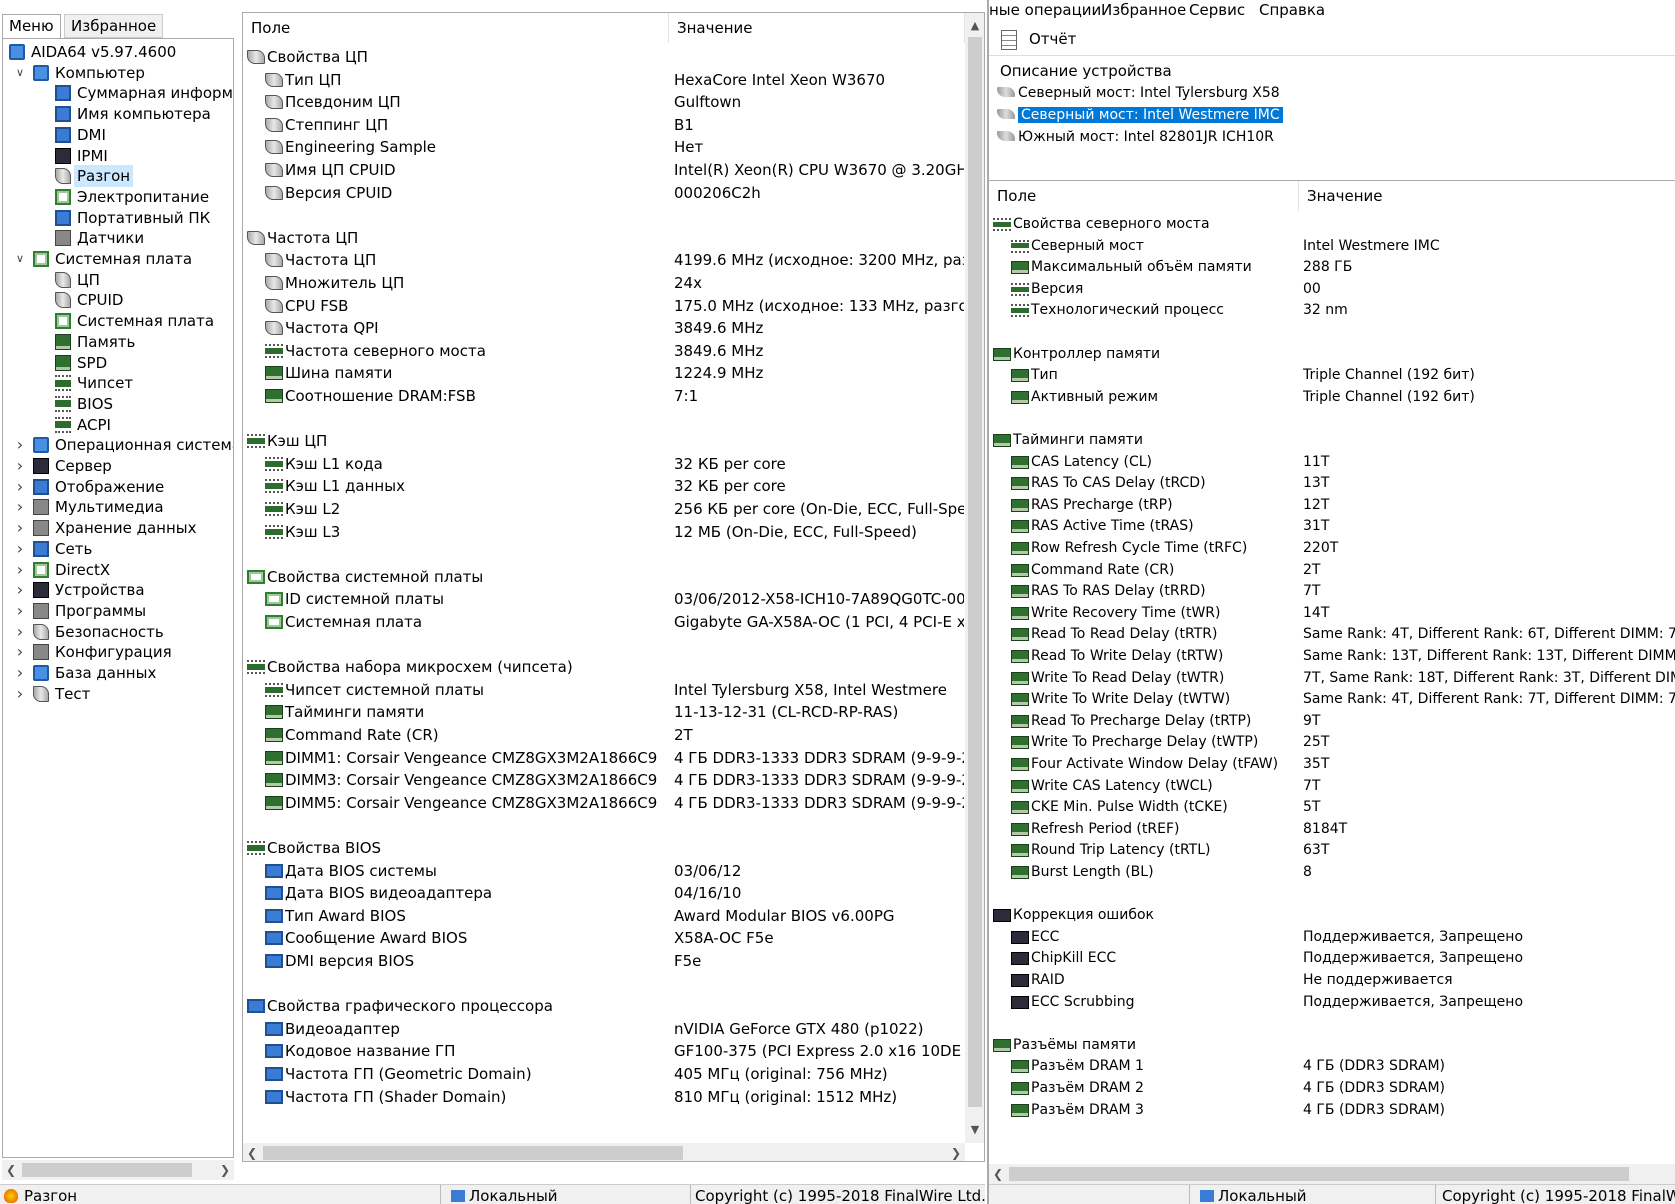 This screenshot has height=1204, width=1675. Describe the element at coordinates (1332, 613) in the screenshot. I see `table-row: Write Recovery Time (tWR) 14T` at that location.